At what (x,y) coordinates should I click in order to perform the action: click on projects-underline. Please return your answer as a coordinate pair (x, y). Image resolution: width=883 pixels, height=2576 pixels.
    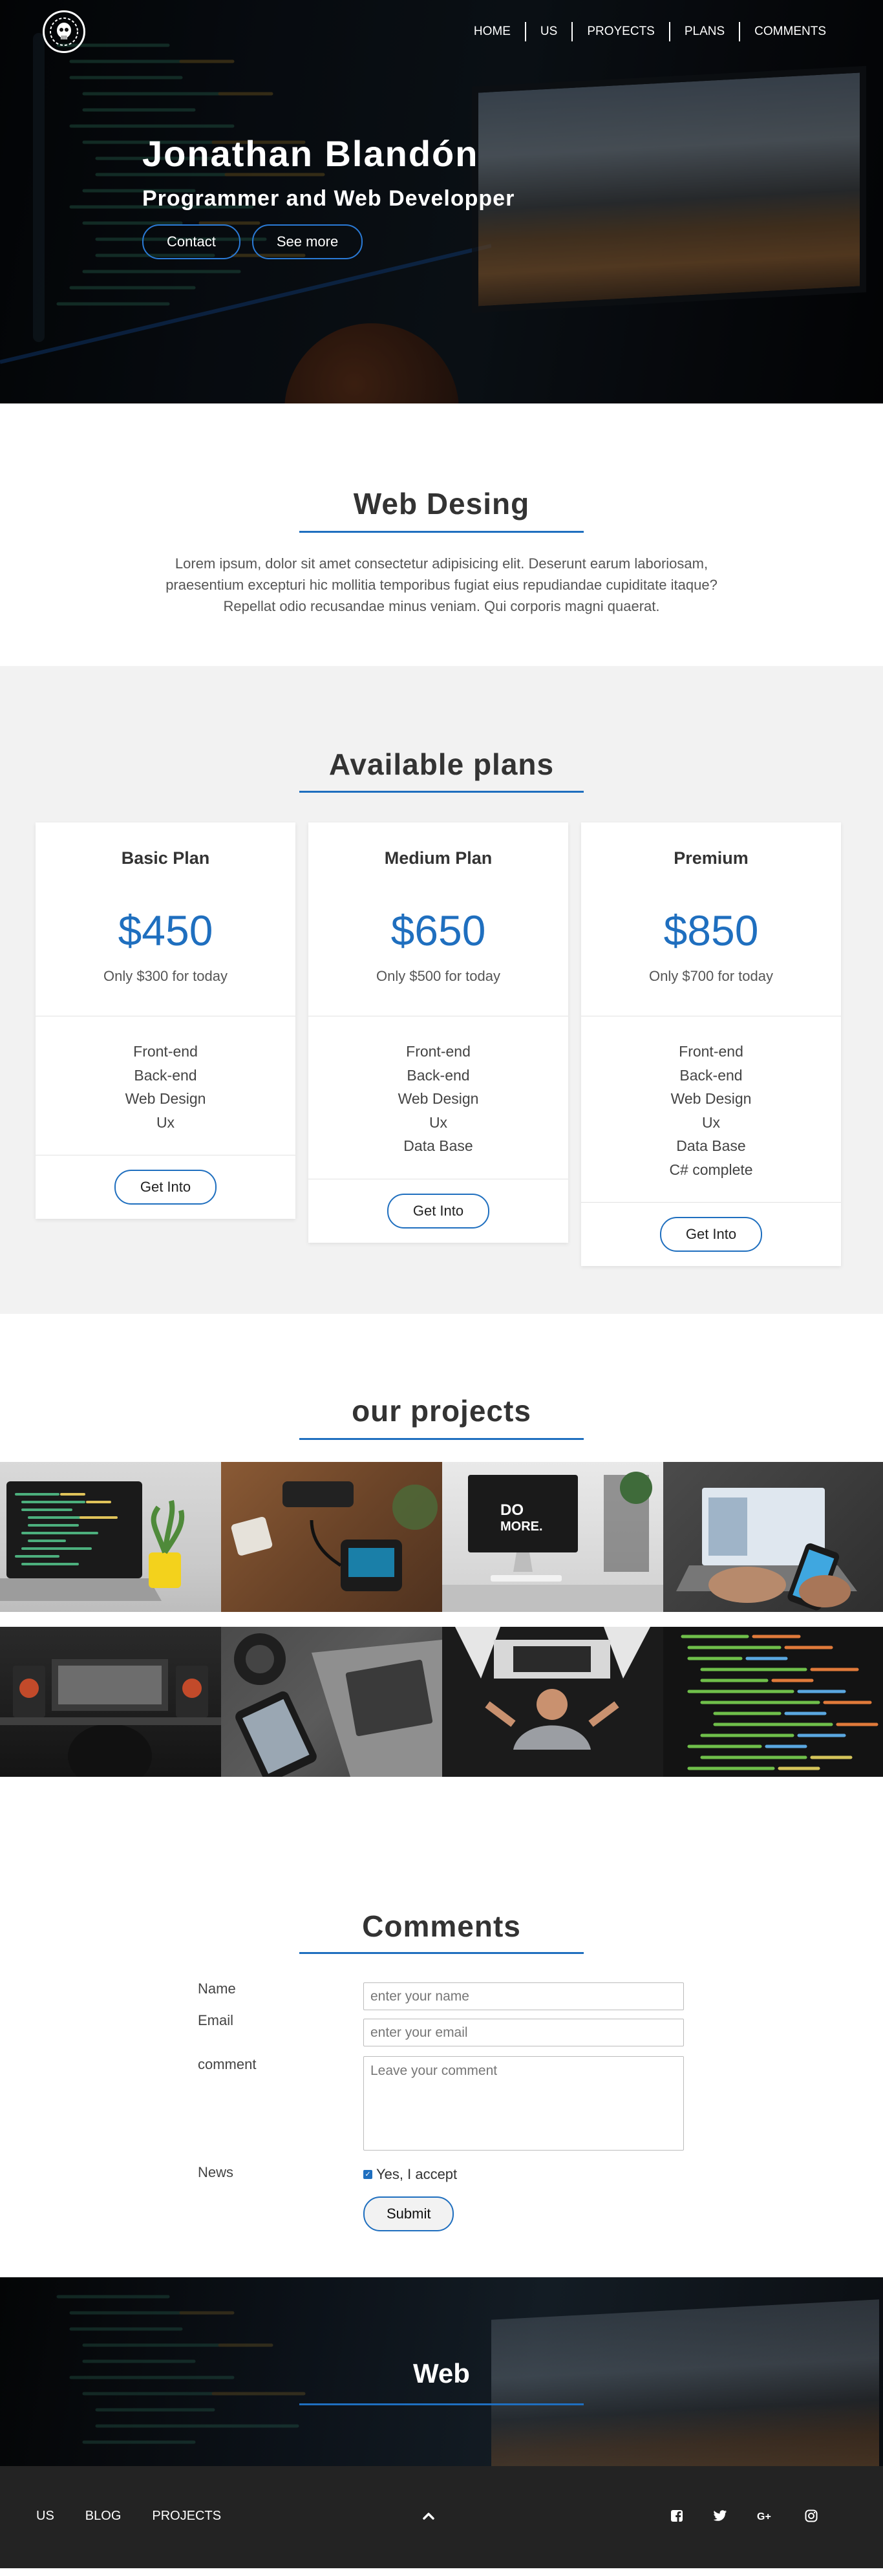
    Looking at the image, I should click on (441, 1439).